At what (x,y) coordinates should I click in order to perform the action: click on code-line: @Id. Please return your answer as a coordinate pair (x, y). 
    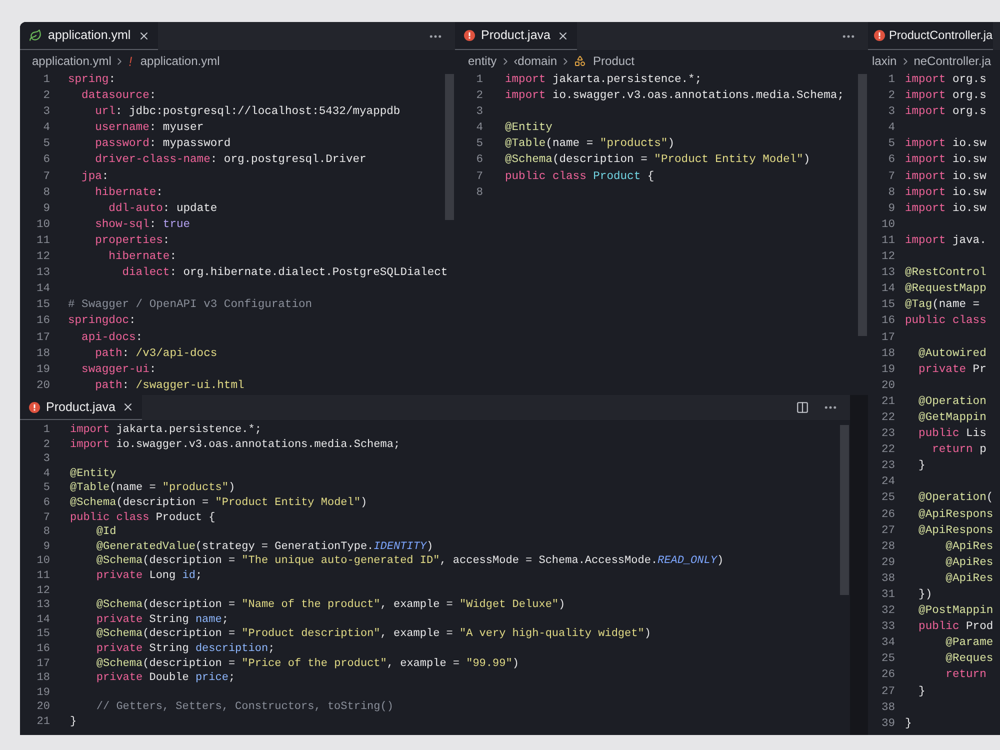
    Looking at the image, I should click on (105, 532).